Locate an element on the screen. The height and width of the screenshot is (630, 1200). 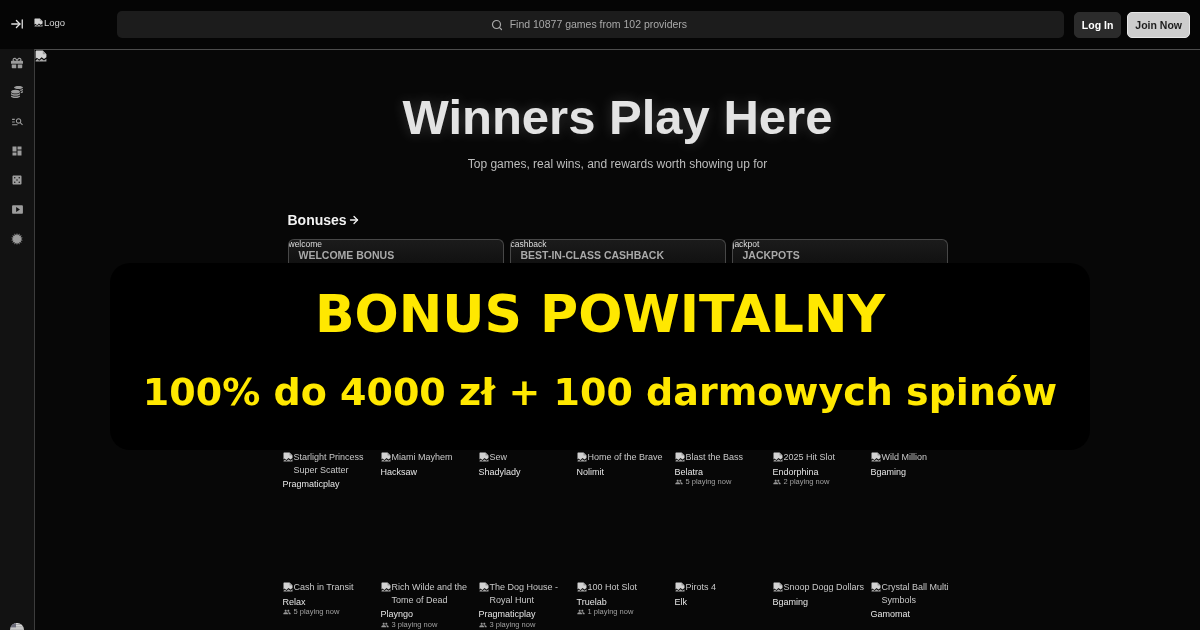
game-title: Sew is located at coordinates (498, 457).